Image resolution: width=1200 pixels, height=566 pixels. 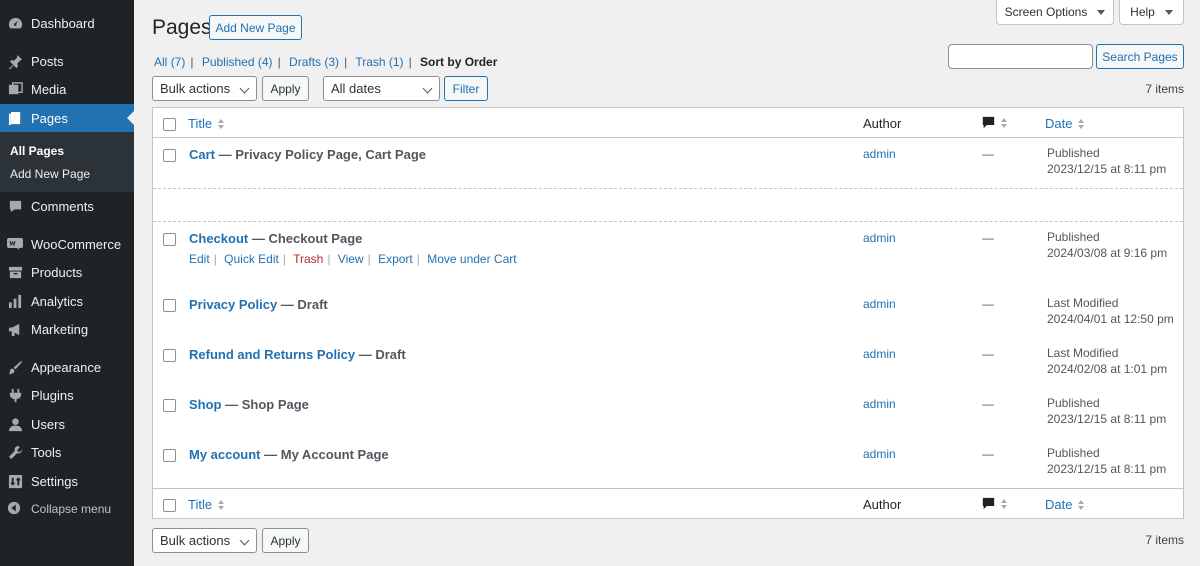 What do you see at coordinates (67, 301) in the screenshot?
I see `menu-item-analytics: Analytics` at bounding box center [67, 301].